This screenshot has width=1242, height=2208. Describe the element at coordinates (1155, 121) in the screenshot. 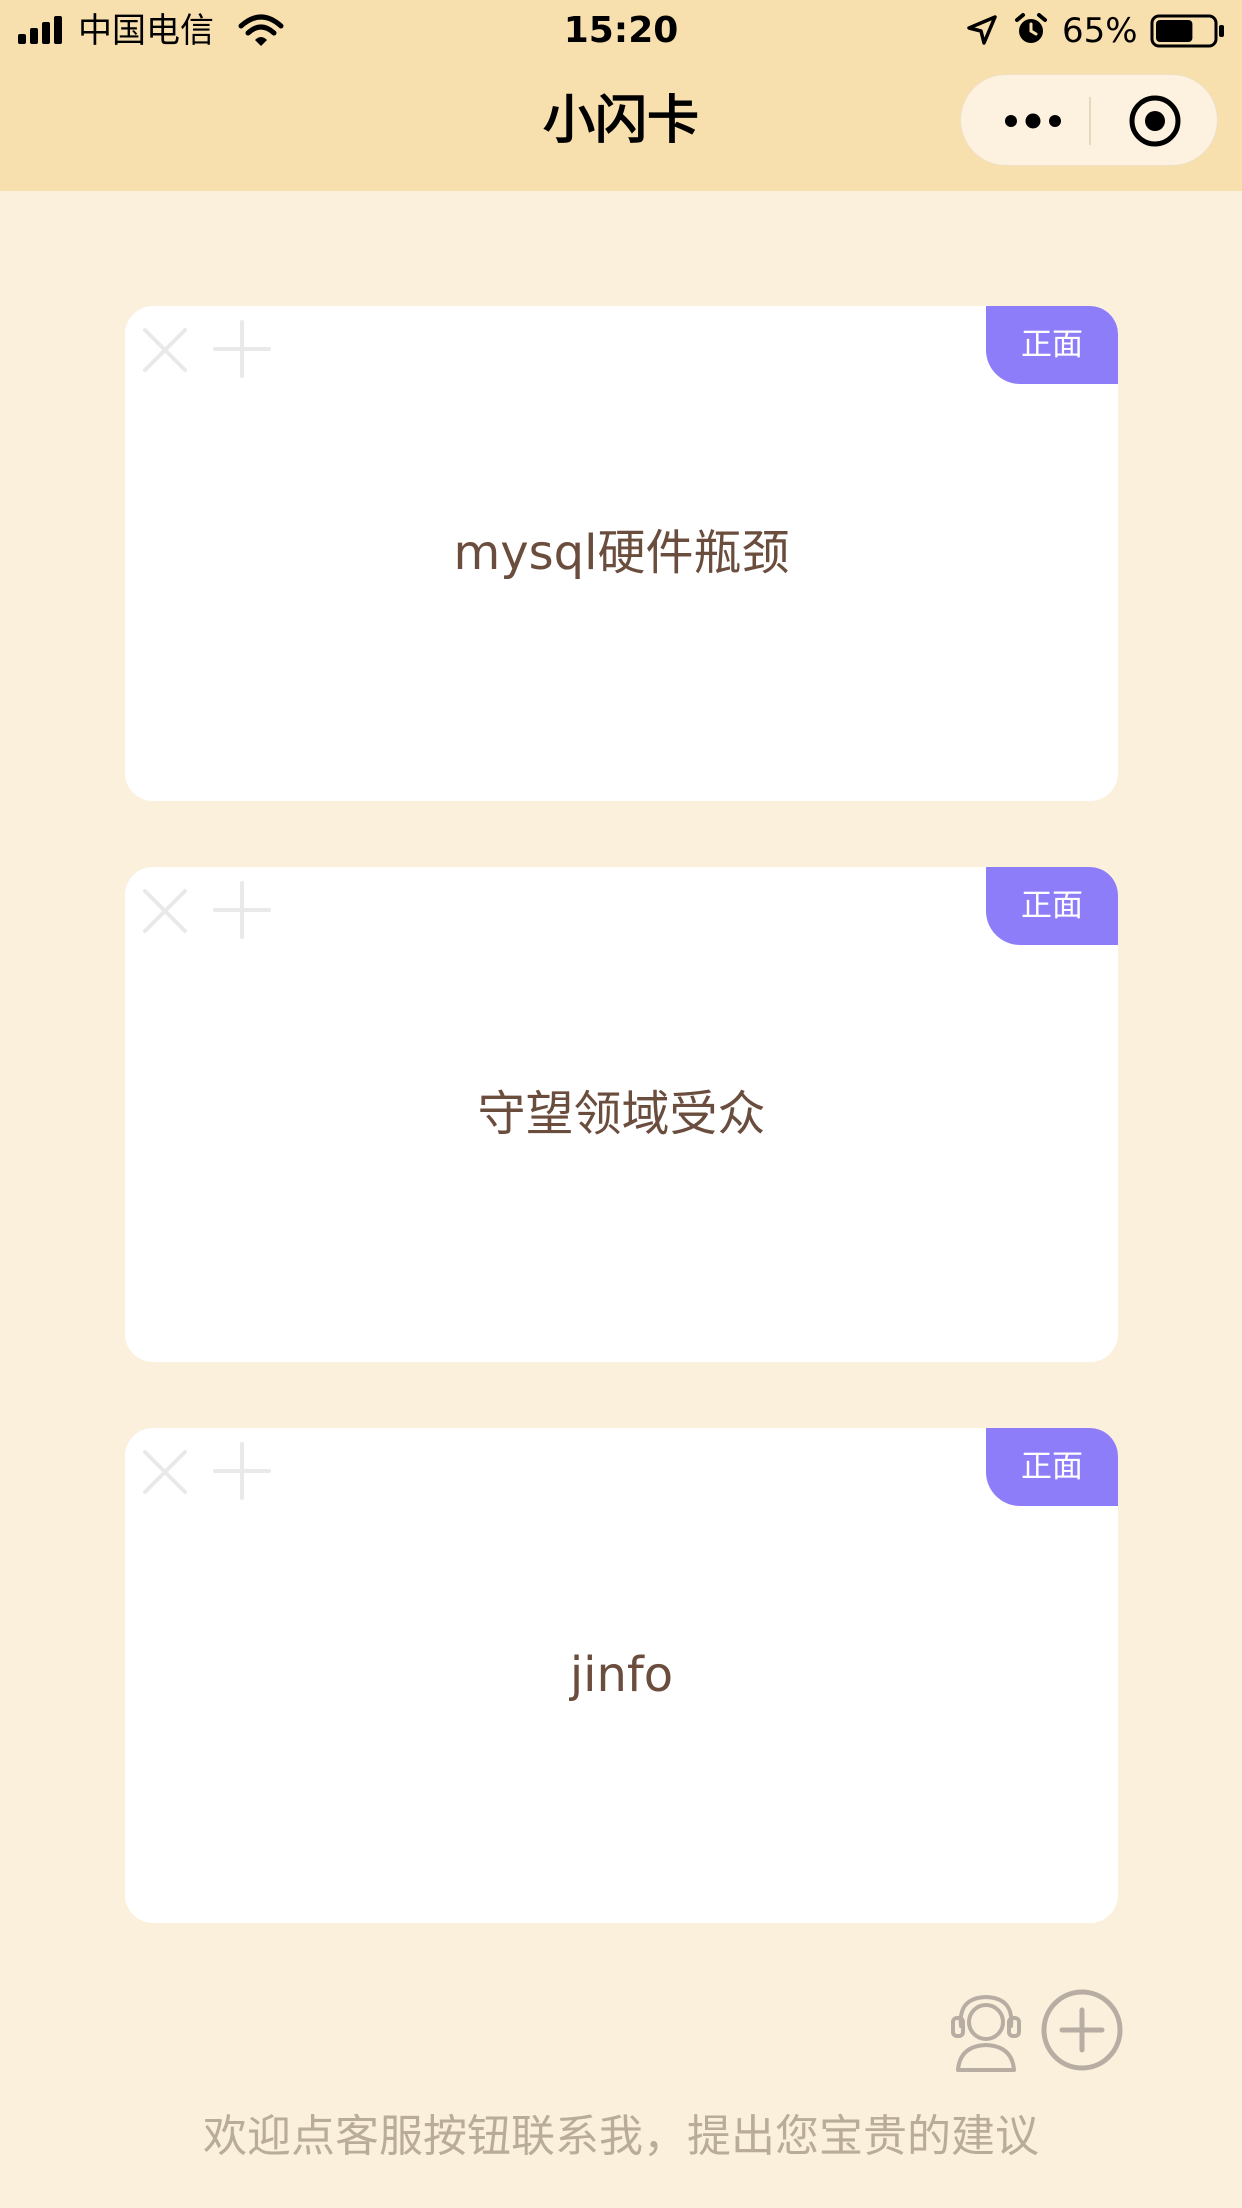

I see `close-mini-program-icon` at that location.